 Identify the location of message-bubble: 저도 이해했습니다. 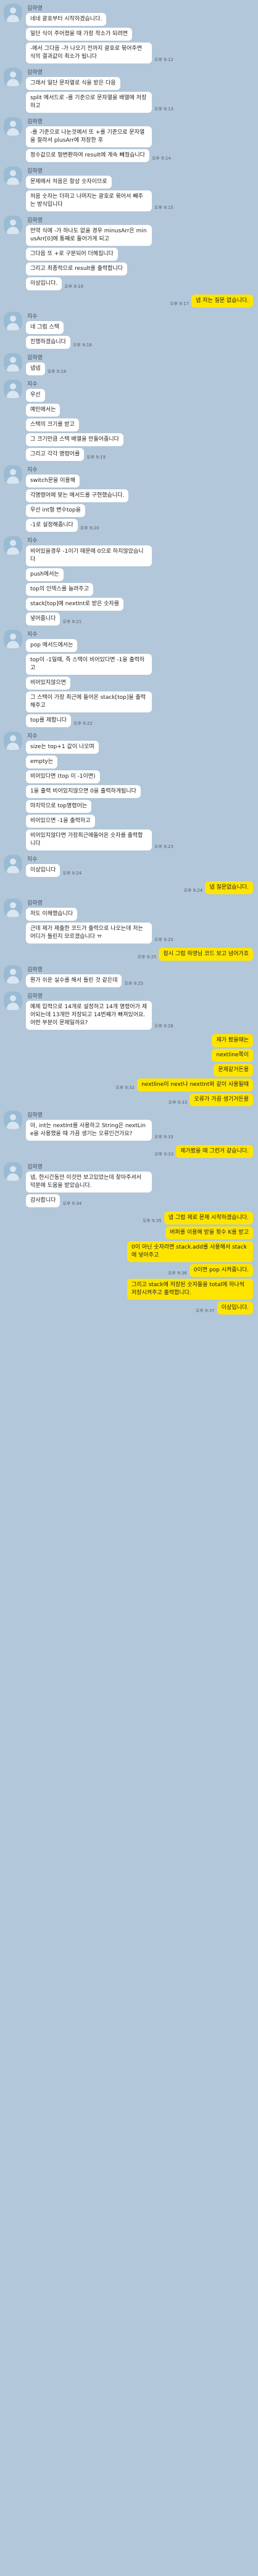
(52, 915).